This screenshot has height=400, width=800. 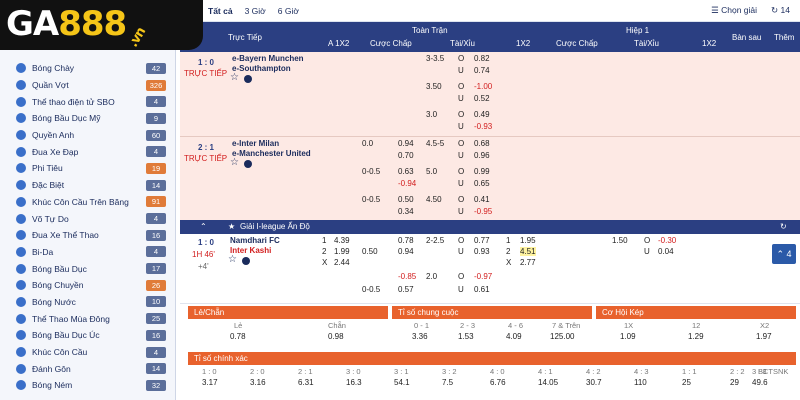 What do you see at coordinates (406, 171) in the screenshot?
I see `hcp-home-odds: 0.63` at bounding box center [406, 171].